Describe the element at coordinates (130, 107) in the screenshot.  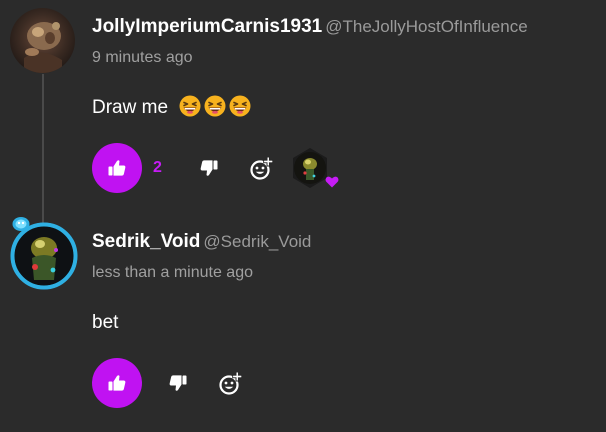
I see `comment-text: Draw me` at that location.